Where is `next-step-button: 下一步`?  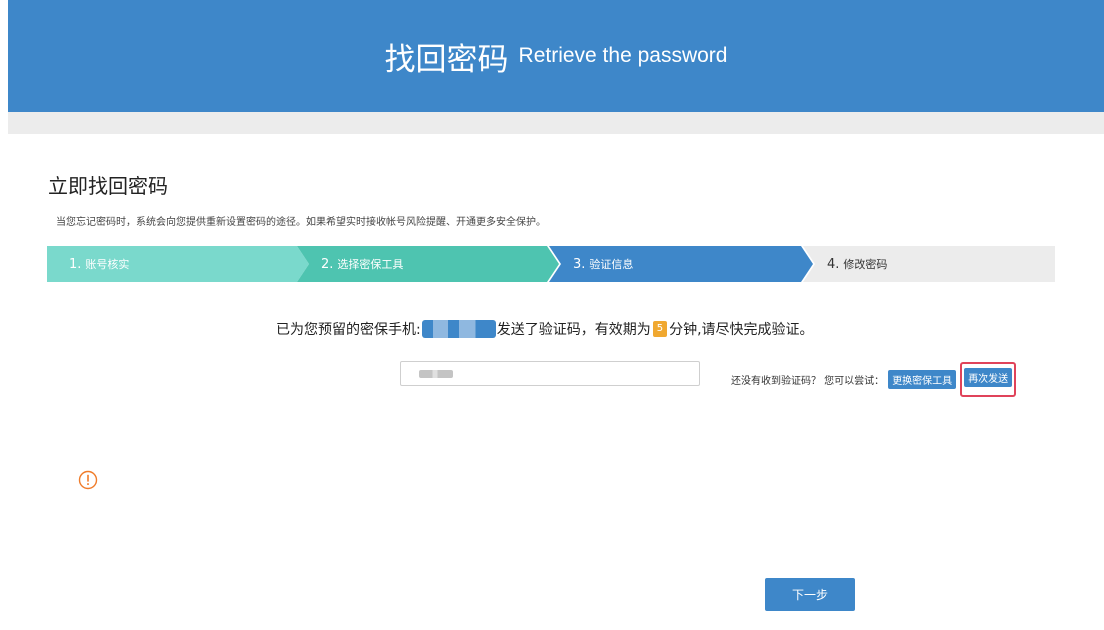
next-step-button: 下一步 is located at coordinates (810, 594).